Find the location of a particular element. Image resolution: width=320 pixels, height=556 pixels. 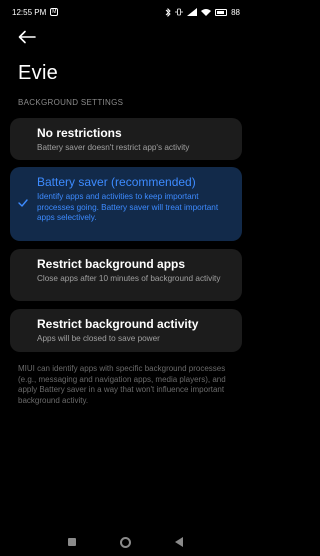

signal-icon is located at coordinates (192, 12).